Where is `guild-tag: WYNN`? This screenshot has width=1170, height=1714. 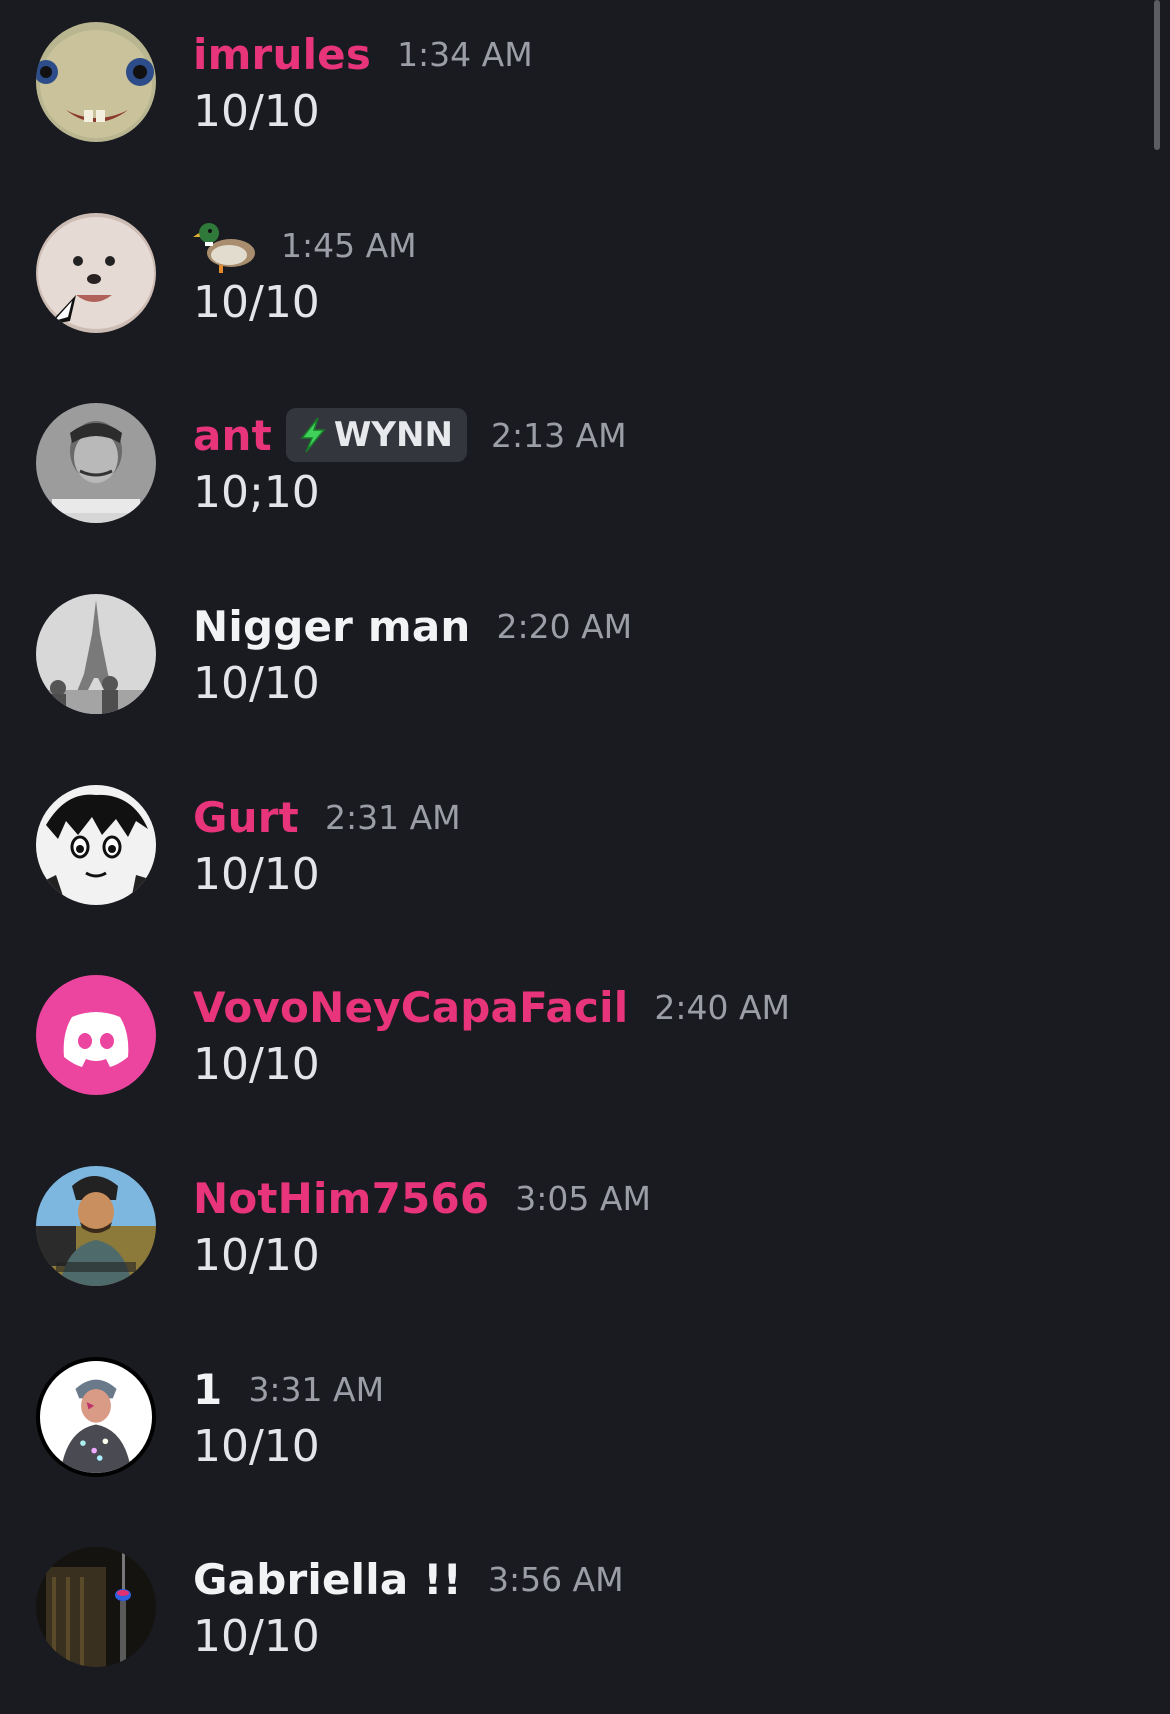 guild-tag: WYNN is located at coordinates (376, 435).